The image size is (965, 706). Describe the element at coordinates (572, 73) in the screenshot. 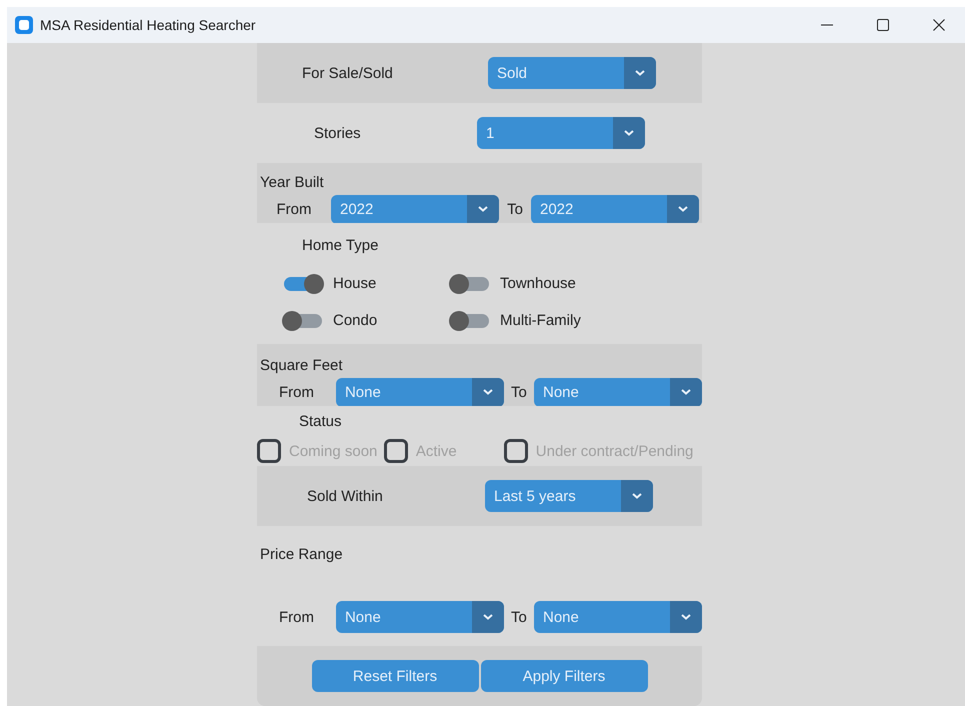

I see `dropdown: Sold` at that location.